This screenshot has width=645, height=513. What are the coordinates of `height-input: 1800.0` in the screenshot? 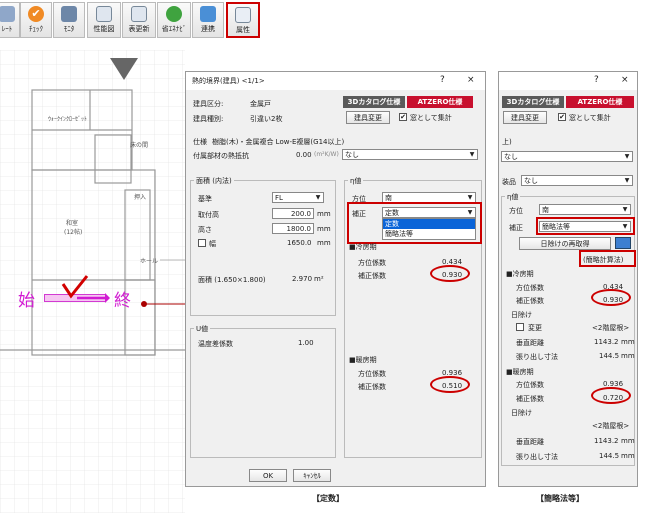 It's located at (293, 228).